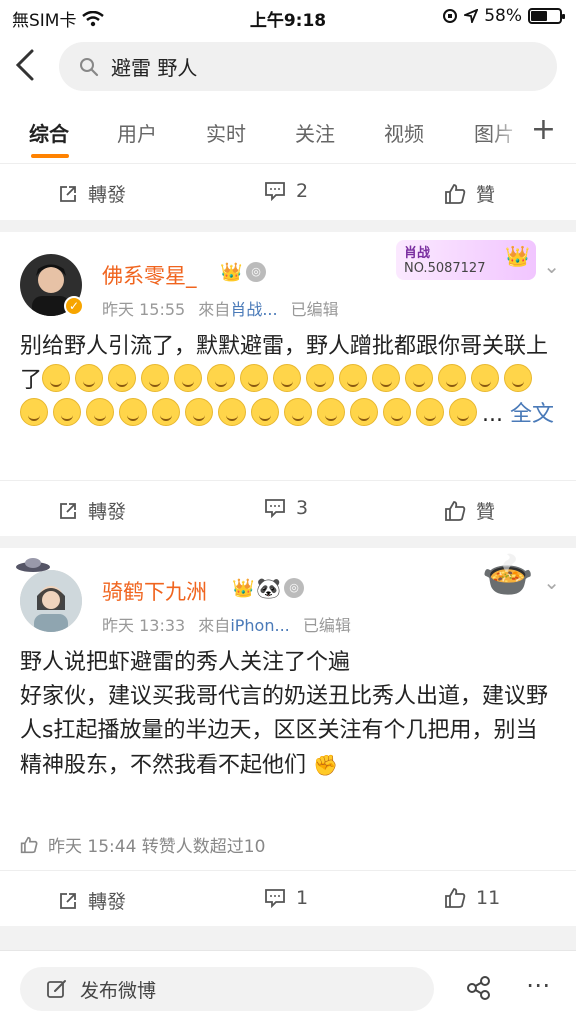  Describe the element at coordinates (227, 989) in the screenshot. I see `compose-button: 发布微博` at that location.